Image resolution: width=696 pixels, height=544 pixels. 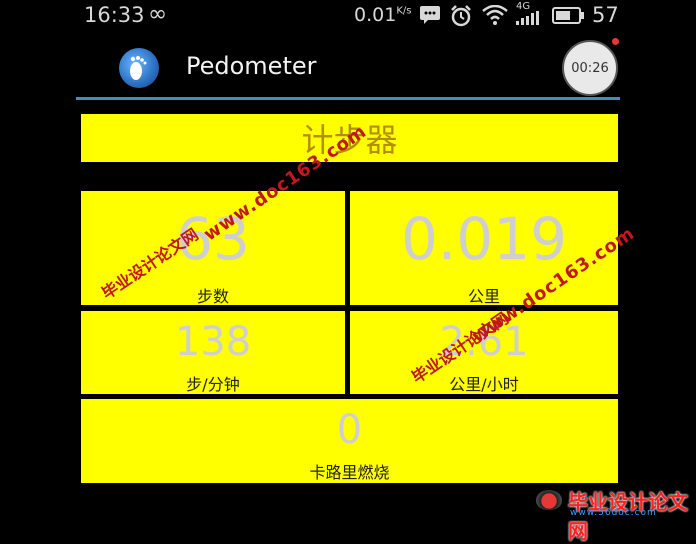 What do you see at coordinates (430, 15) in the screenshot?
I see `message-icon` at bounding box center [430, 15].